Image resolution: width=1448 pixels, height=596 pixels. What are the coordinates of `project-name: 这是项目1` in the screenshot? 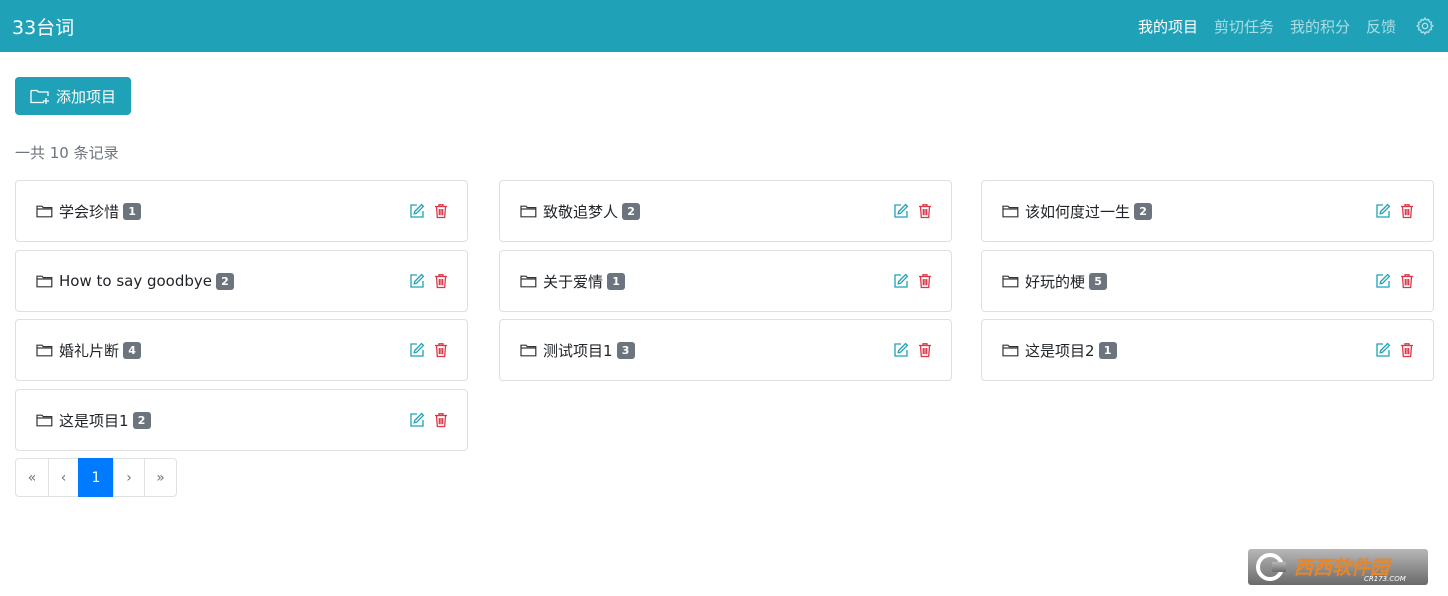 It's located at (94, 420).